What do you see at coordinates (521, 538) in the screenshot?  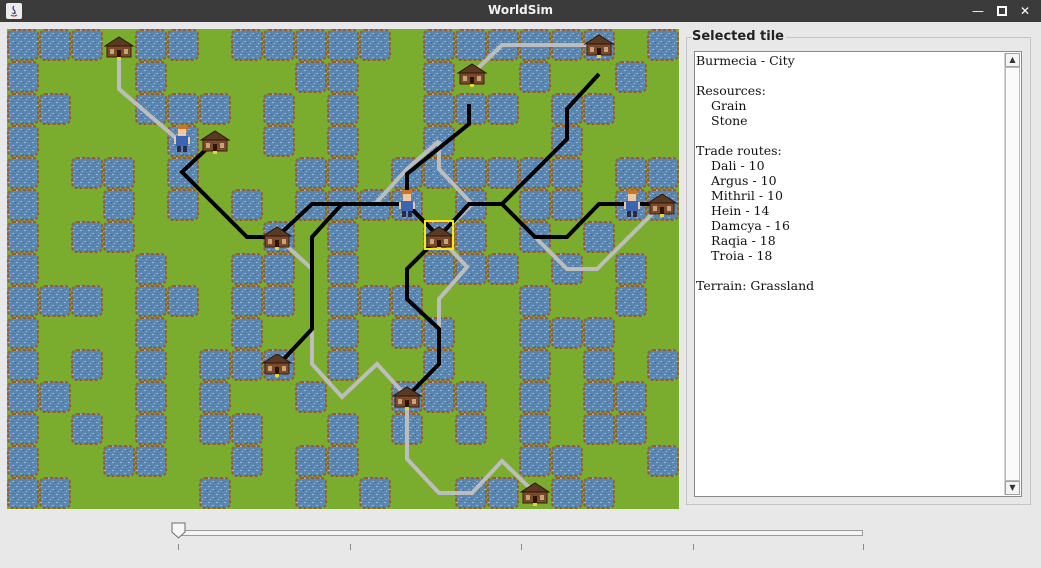 I see `time-slider` at bounding box center [521, 538].